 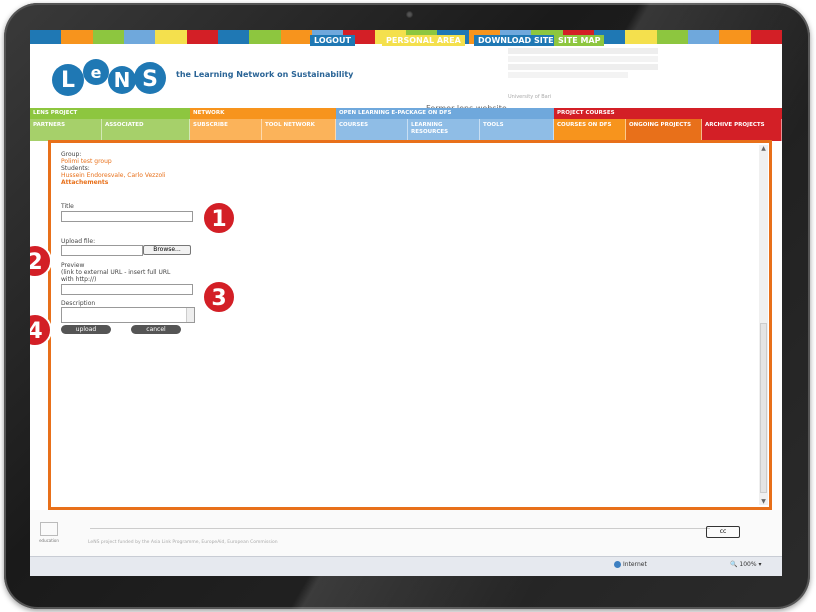 What do you see at coordinates (617, 564) in the screenshot?
I see `globe-icon` at bounding box center [617, 564].